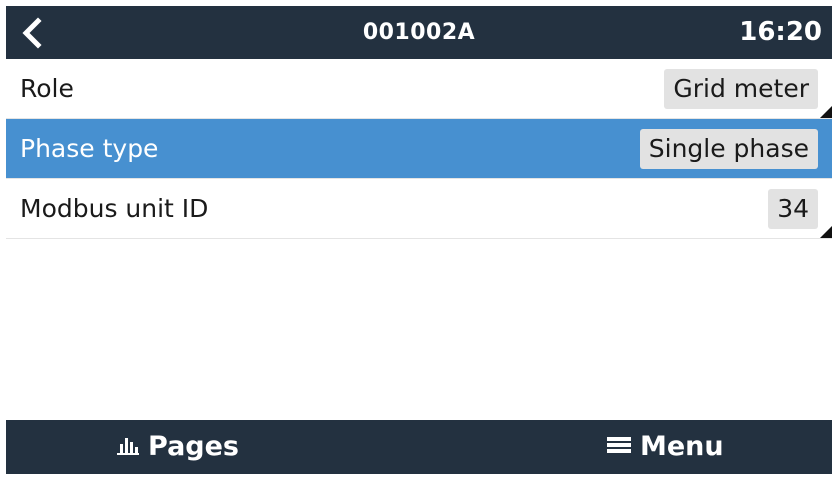 Image resolution: width=838 pixels, height=481 pixels. What do you see at coordinates (114, 208) in the screenshot?
I see `setting-label: Modbus unit ID` at bounding box center [114, 208].